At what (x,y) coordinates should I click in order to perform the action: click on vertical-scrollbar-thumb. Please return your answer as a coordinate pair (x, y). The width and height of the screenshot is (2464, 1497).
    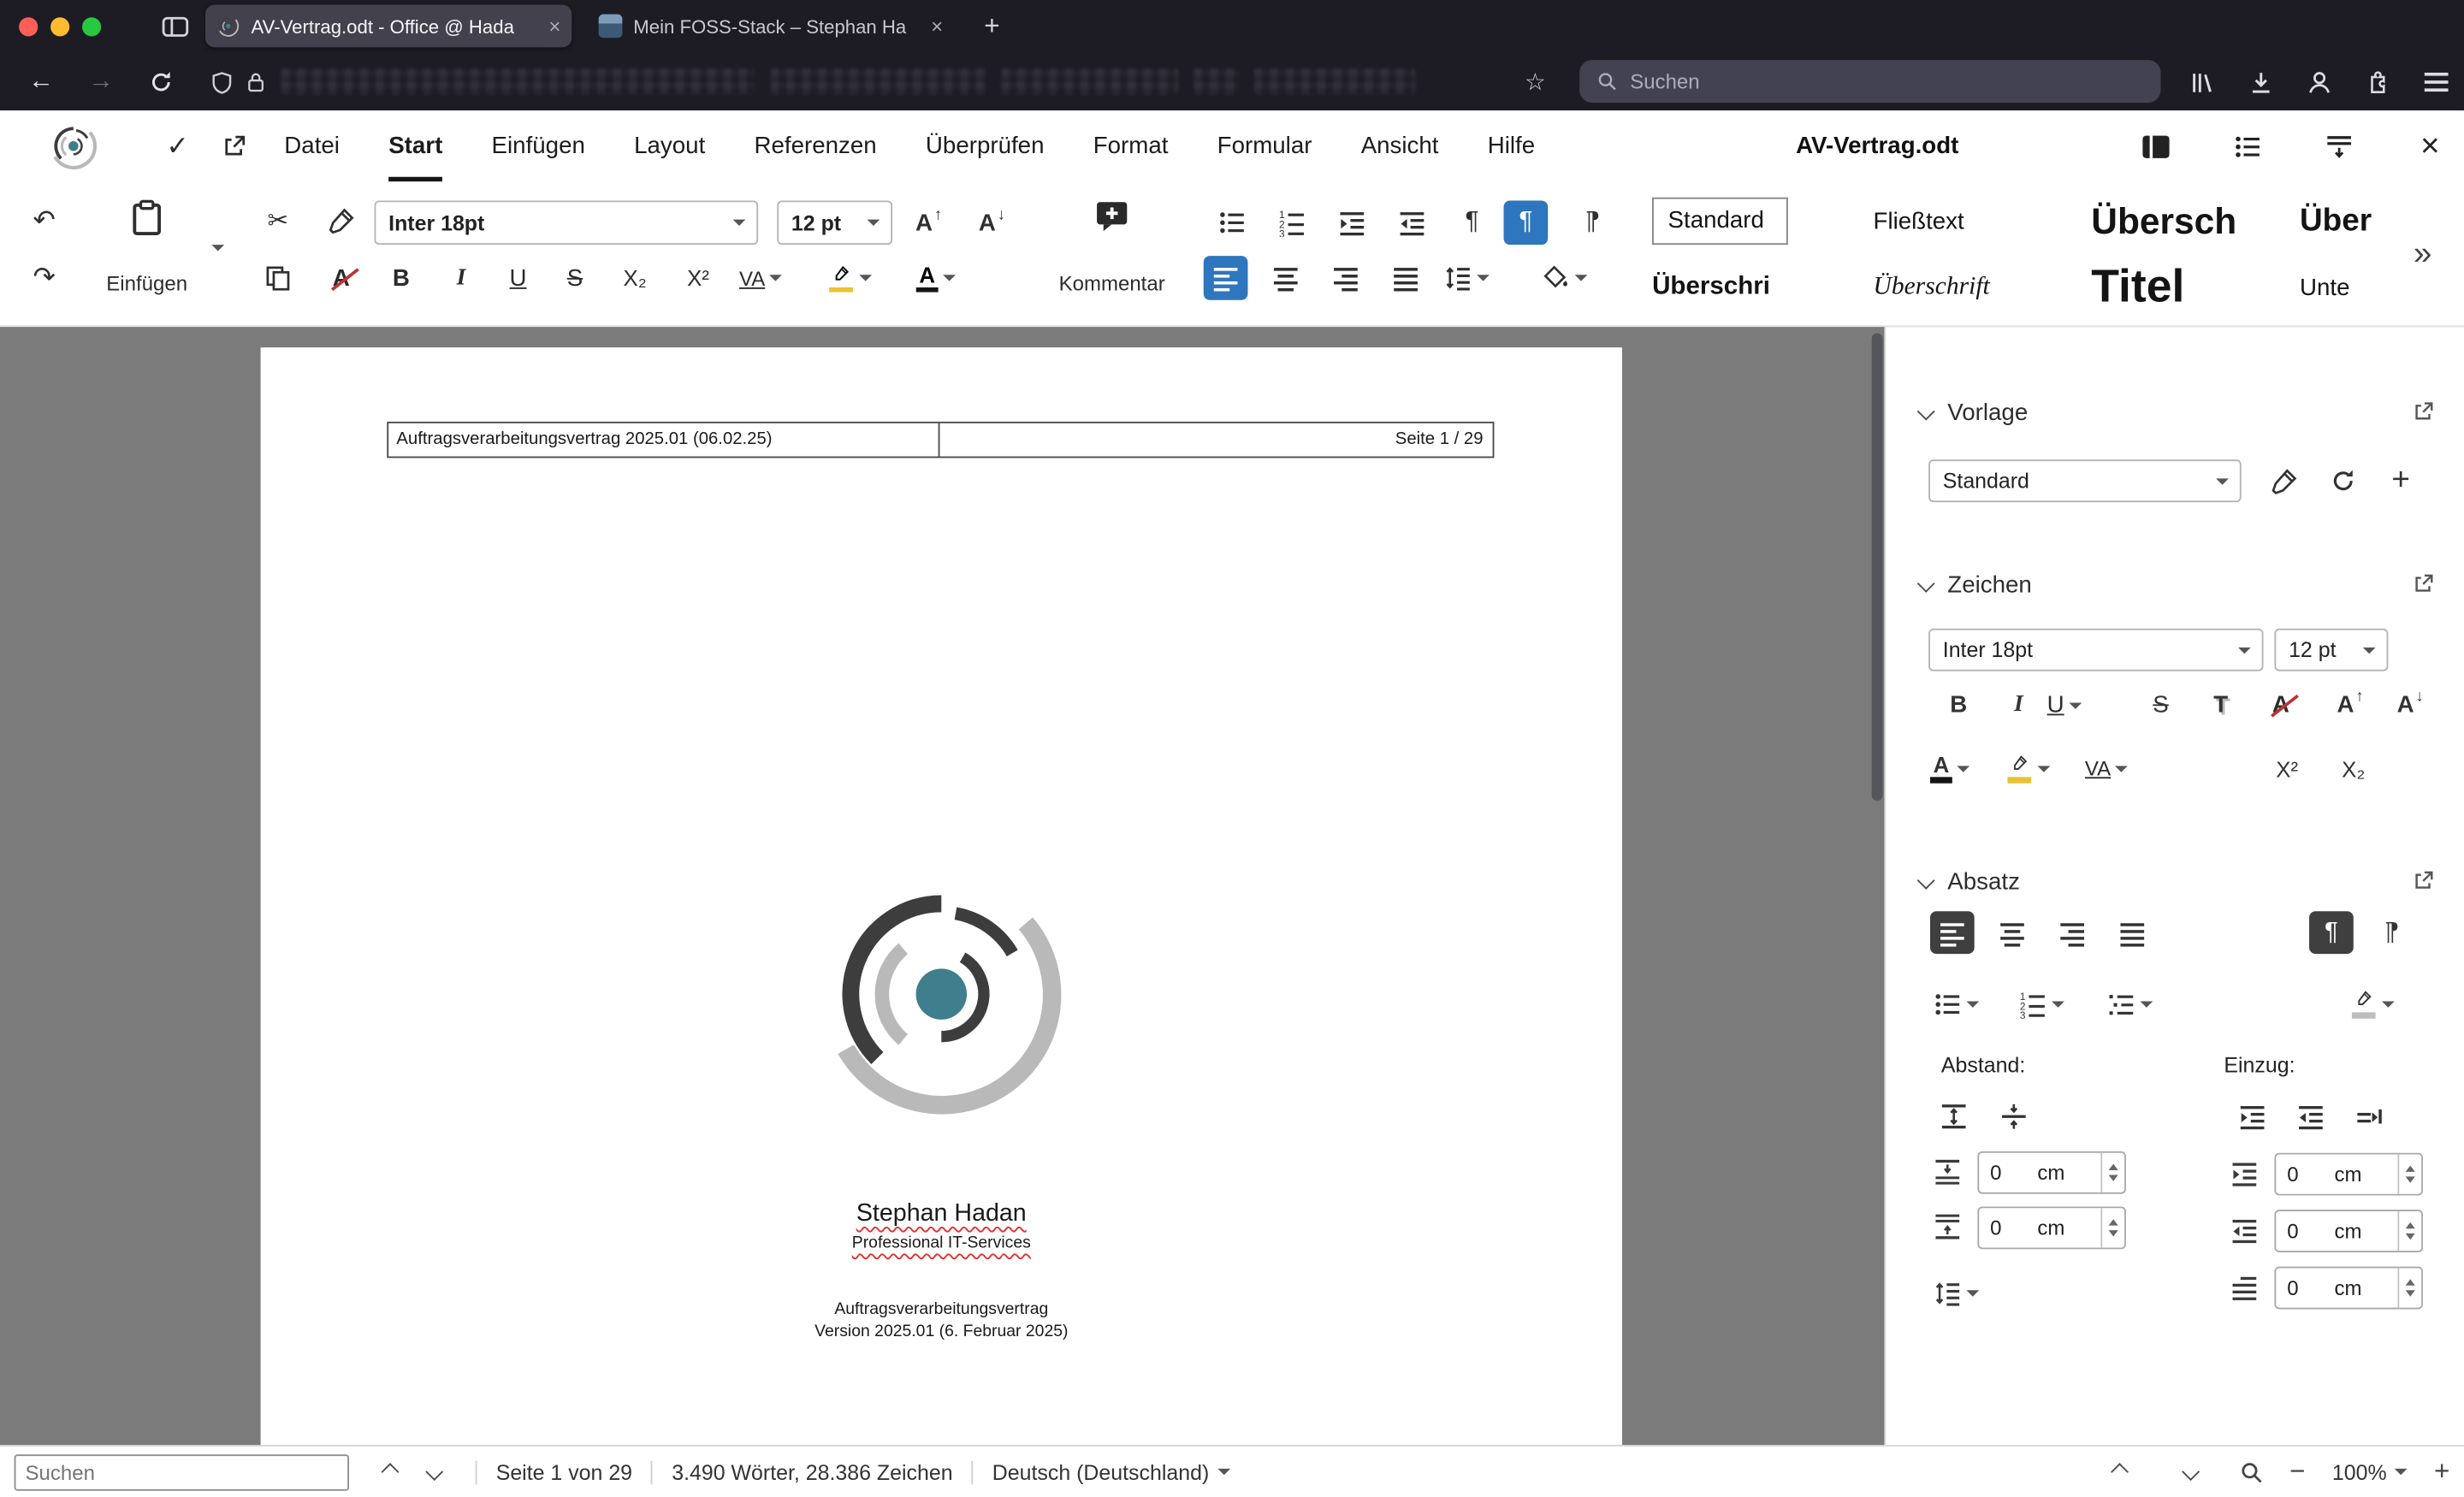
    Looking at the image, I should click on (1877, 567).